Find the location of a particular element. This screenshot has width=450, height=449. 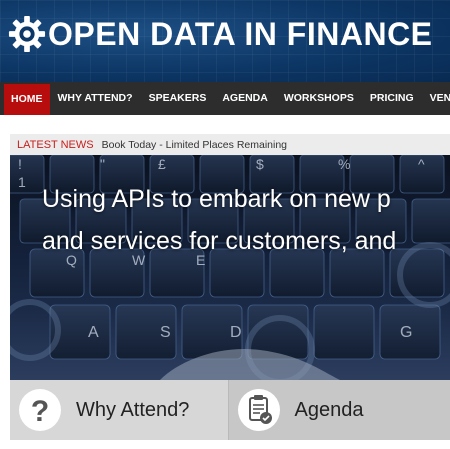

nav-home: HOME is located at coordinates (27, 99).